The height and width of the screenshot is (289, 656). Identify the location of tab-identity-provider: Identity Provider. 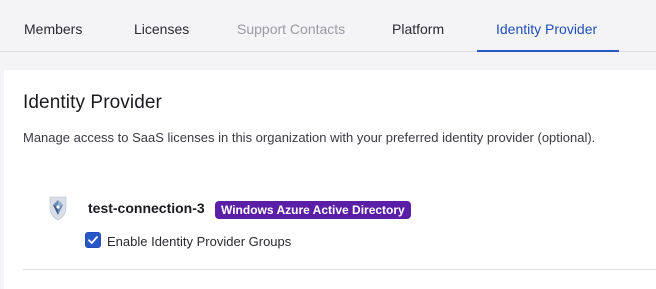
(546, 26).